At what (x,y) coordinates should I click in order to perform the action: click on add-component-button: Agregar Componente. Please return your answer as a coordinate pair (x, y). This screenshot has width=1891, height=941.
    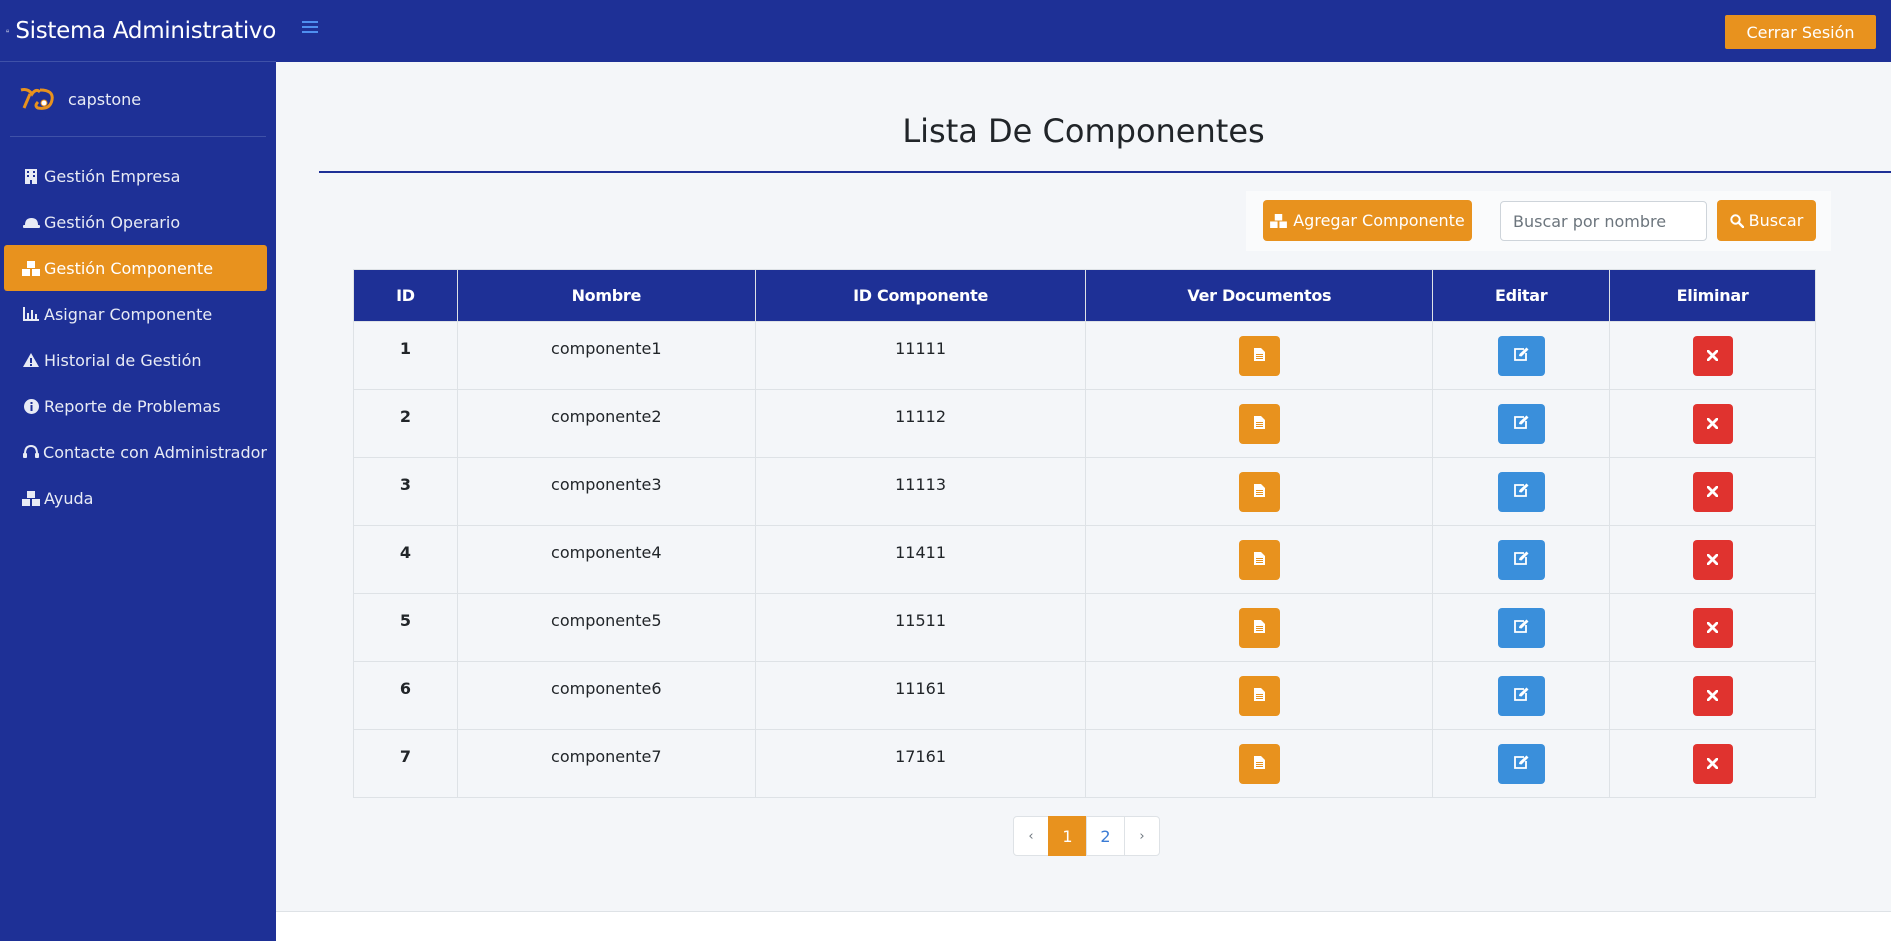
    Looking at the image, I should click on (1367, 220).